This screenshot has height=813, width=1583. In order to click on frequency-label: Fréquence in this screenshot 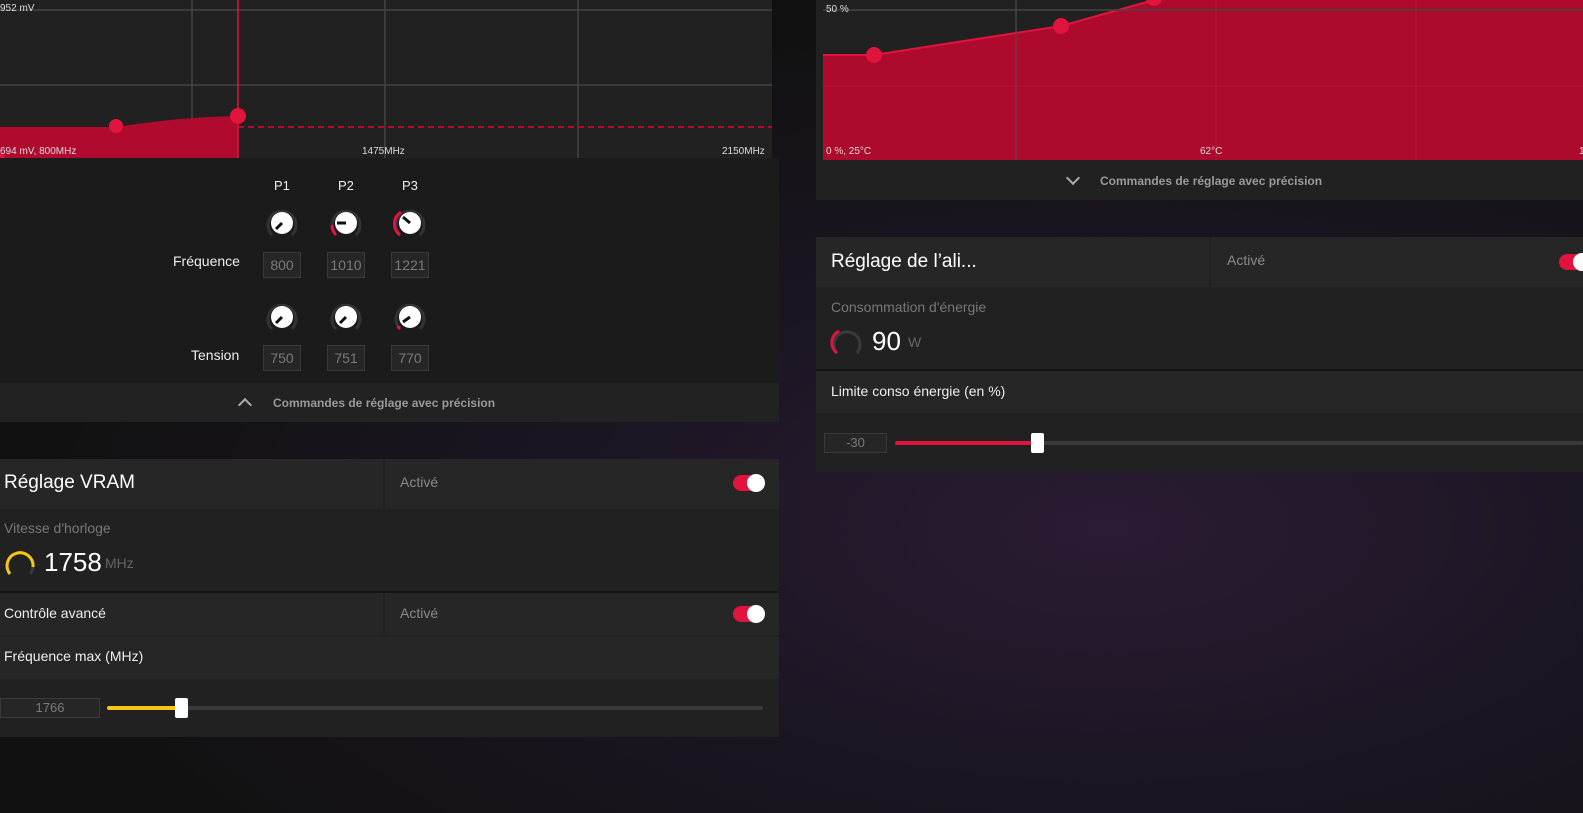, I will do `click(206, 261)`.